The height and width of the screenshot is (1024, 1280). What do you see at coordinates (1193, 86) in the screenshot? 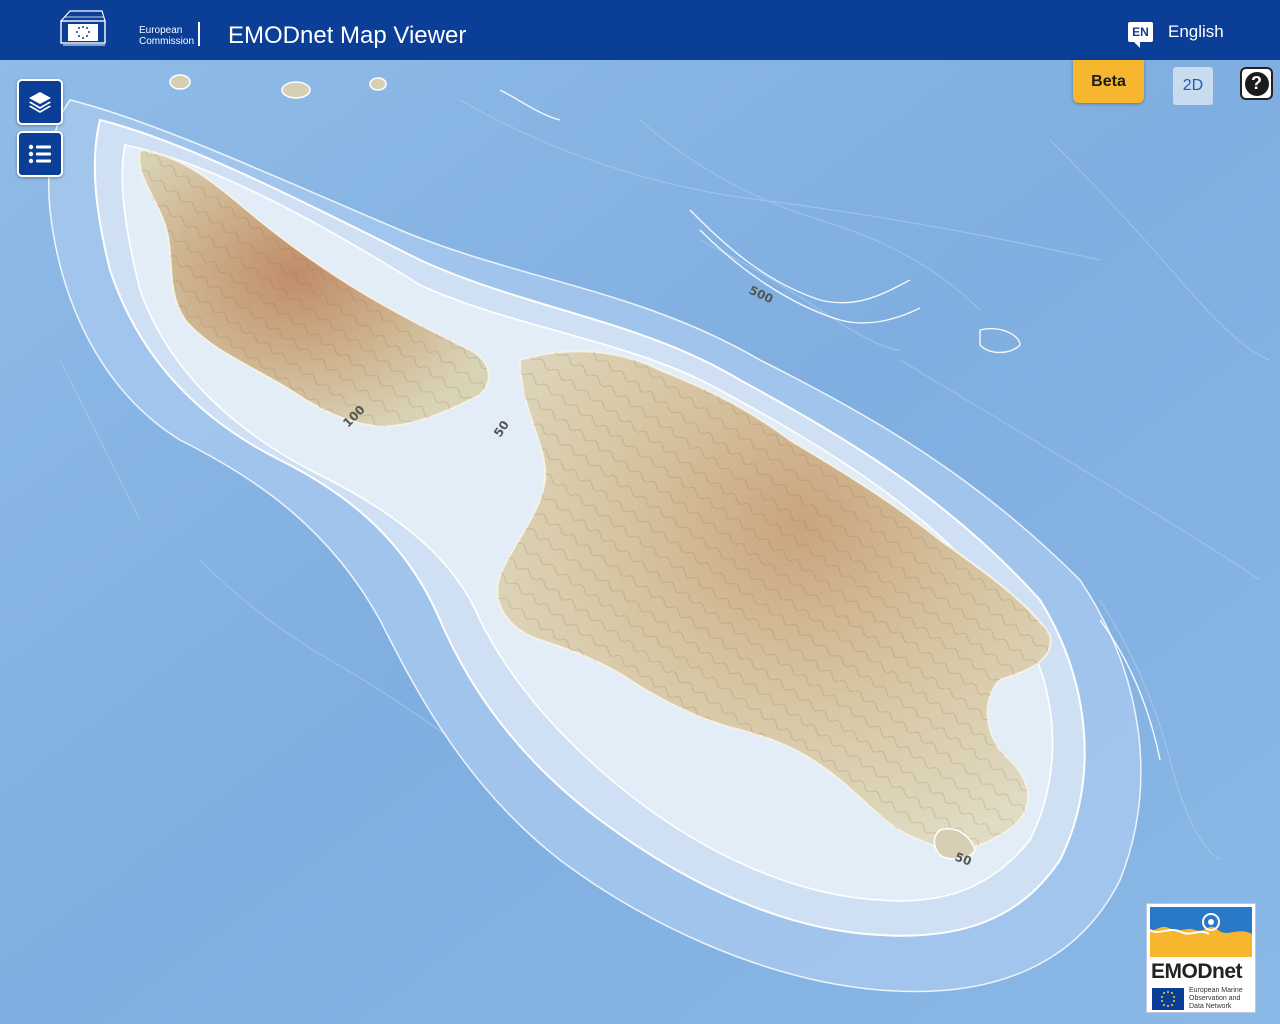
I see `view-mode-2d-button: 2D` at bounding box center [1193, 86].